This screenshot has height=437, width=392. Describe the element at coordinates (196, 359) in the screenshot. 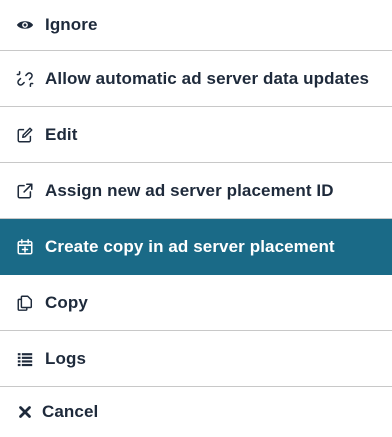

I see `menu-item-logs: Logs` at that location.